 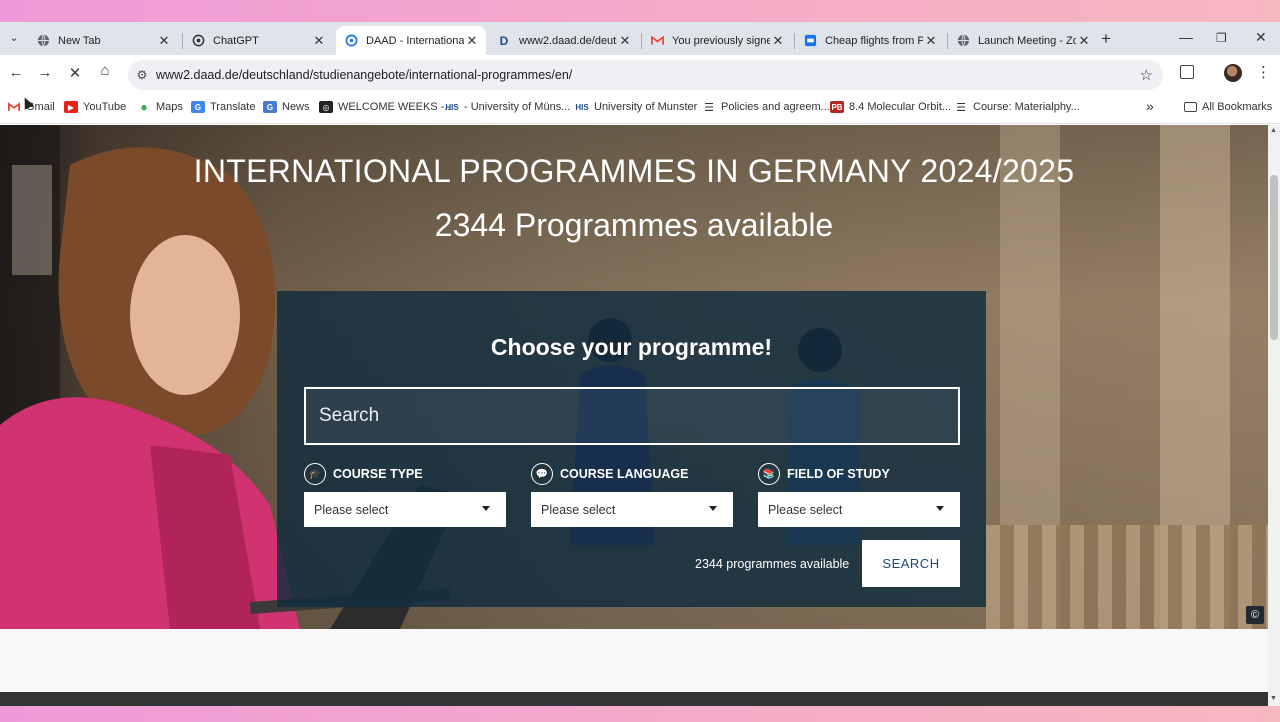 I want to click on forward-arrow-icon: →, so click(x=45, y=72).